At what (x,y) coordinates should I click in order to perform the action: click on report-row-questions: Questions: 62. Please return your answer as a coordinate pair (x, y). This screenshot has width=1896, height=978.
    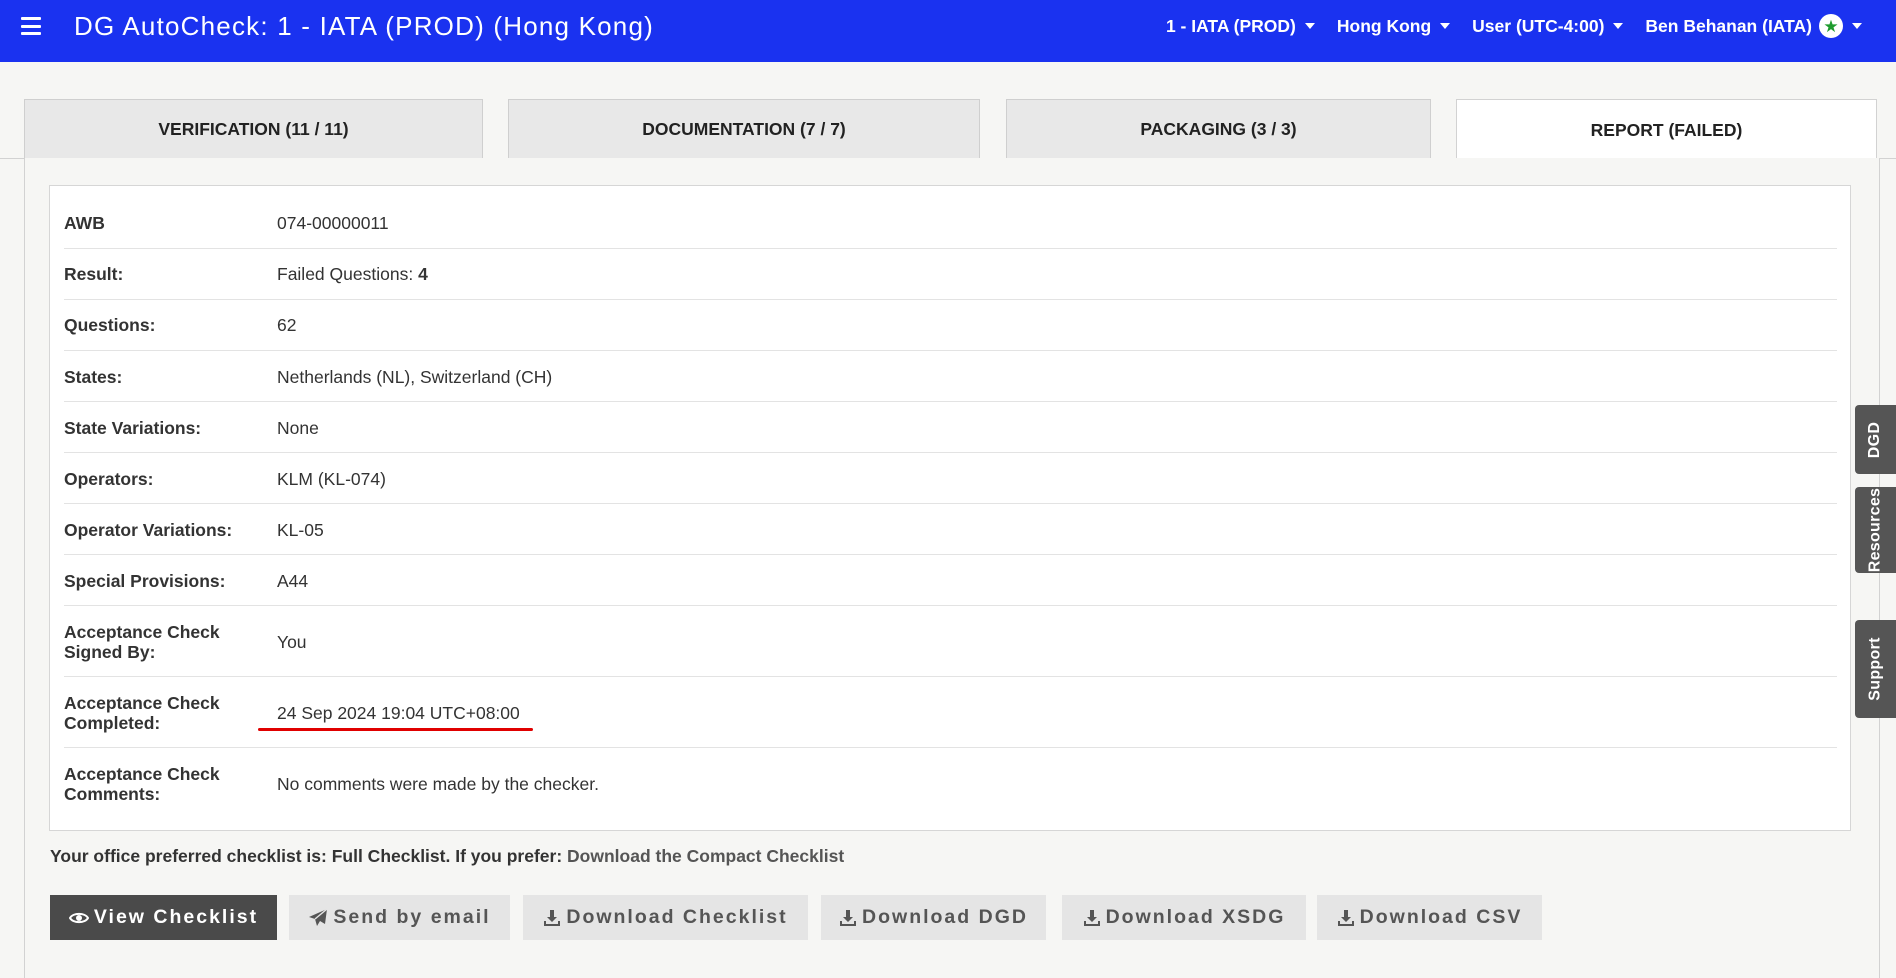
    Looking at the image, I should click on (950, 325).